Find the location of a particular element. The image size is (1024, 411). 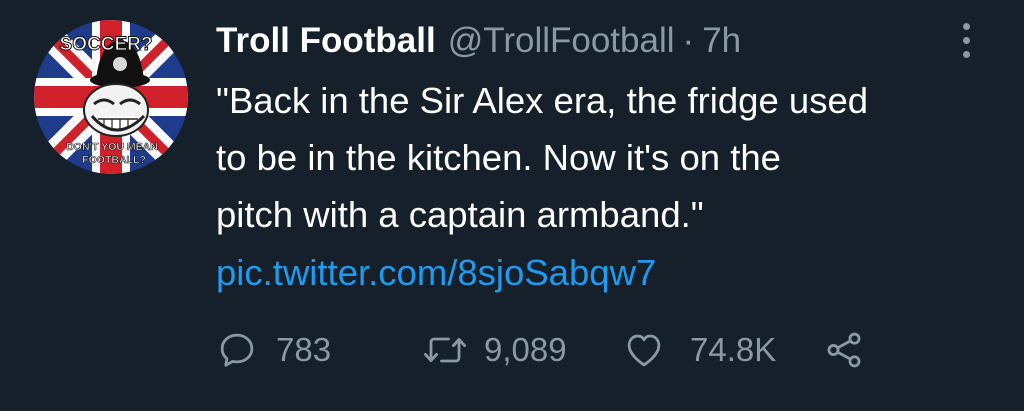

retweet-count: 9,089 is located at coordinates (525, 349).